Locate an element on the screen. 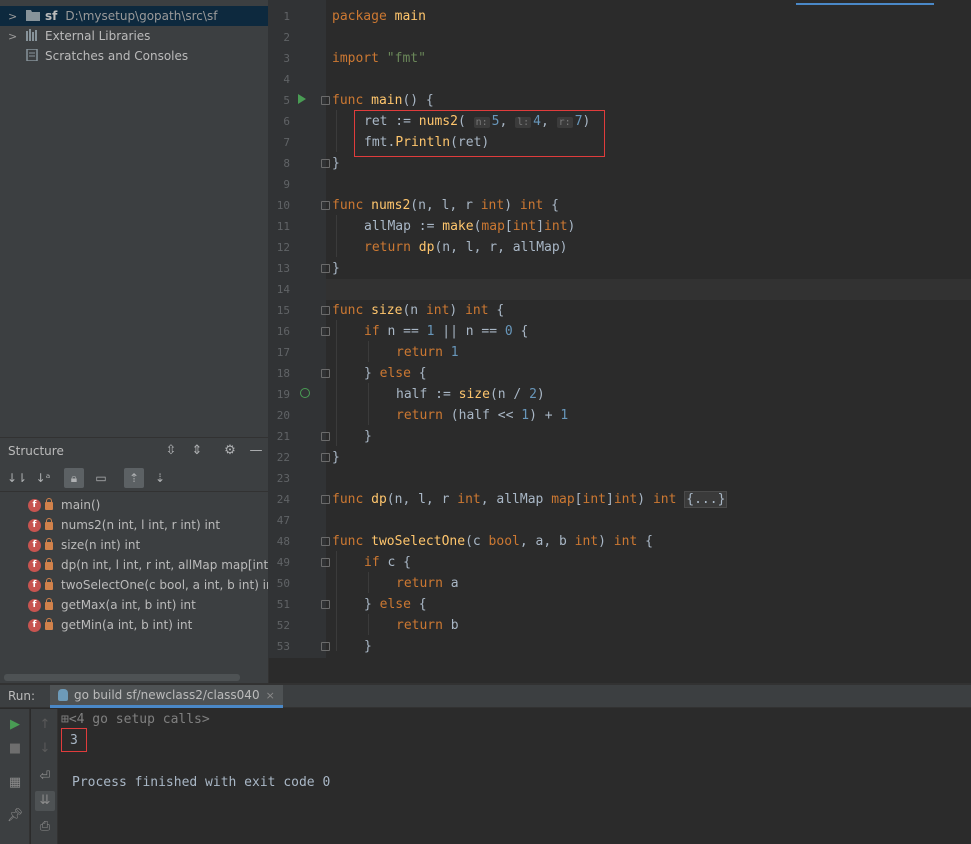  current-line-highlight is located at coordinates (648, 289).